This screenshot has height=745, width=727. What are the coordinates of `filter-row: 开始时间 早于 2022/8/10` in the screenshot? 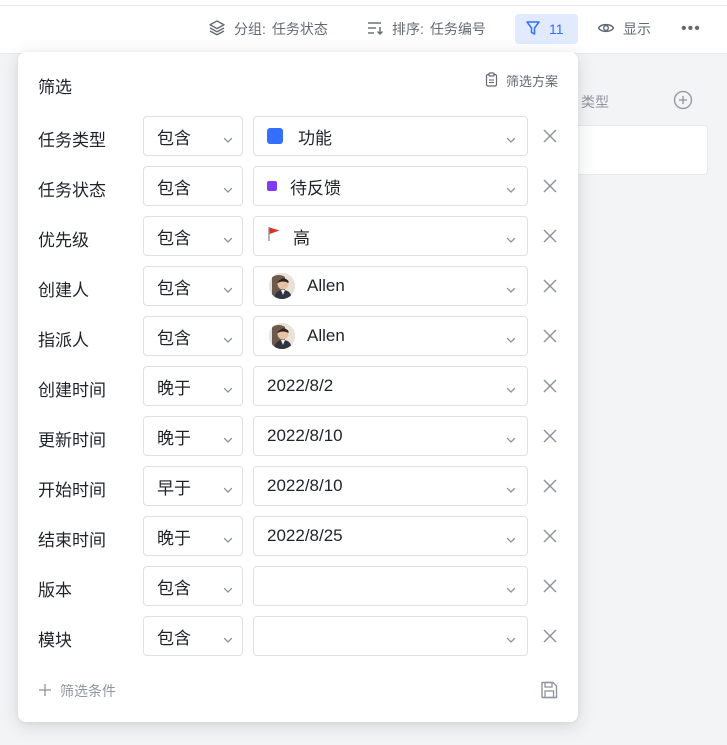 It's located at (298, 486).